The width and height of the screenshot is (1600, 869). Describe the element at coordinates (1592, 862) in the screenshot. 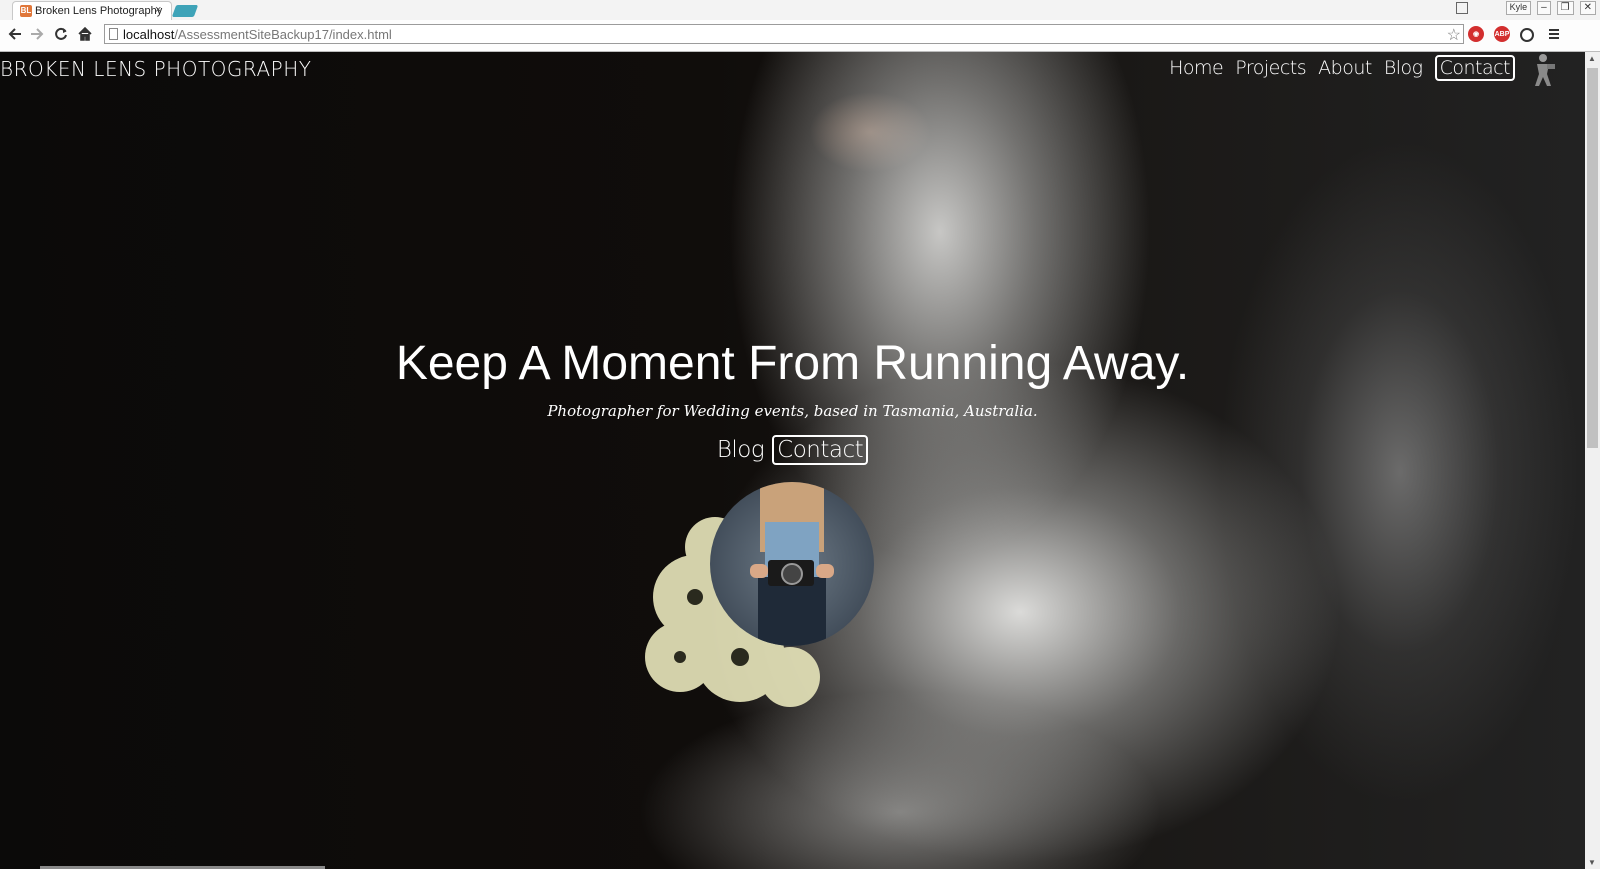

I see `scroll-down-arrow-icon: ▼` at that location.